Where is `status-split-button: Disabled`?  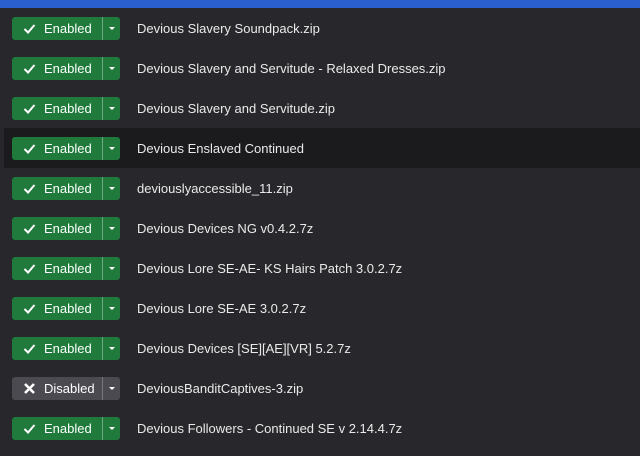 status-split-button: Disabled is located at coordinates (66, 388).